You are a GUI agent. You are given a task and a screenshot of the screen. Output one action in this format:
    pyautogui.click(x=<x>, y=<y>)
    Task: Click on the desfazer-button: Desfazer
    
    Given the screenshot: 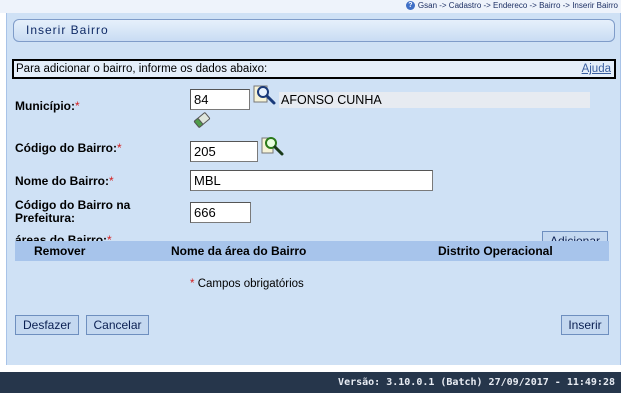 What is the action you would take?
    pyautogui.click(x=47, y=325)
    